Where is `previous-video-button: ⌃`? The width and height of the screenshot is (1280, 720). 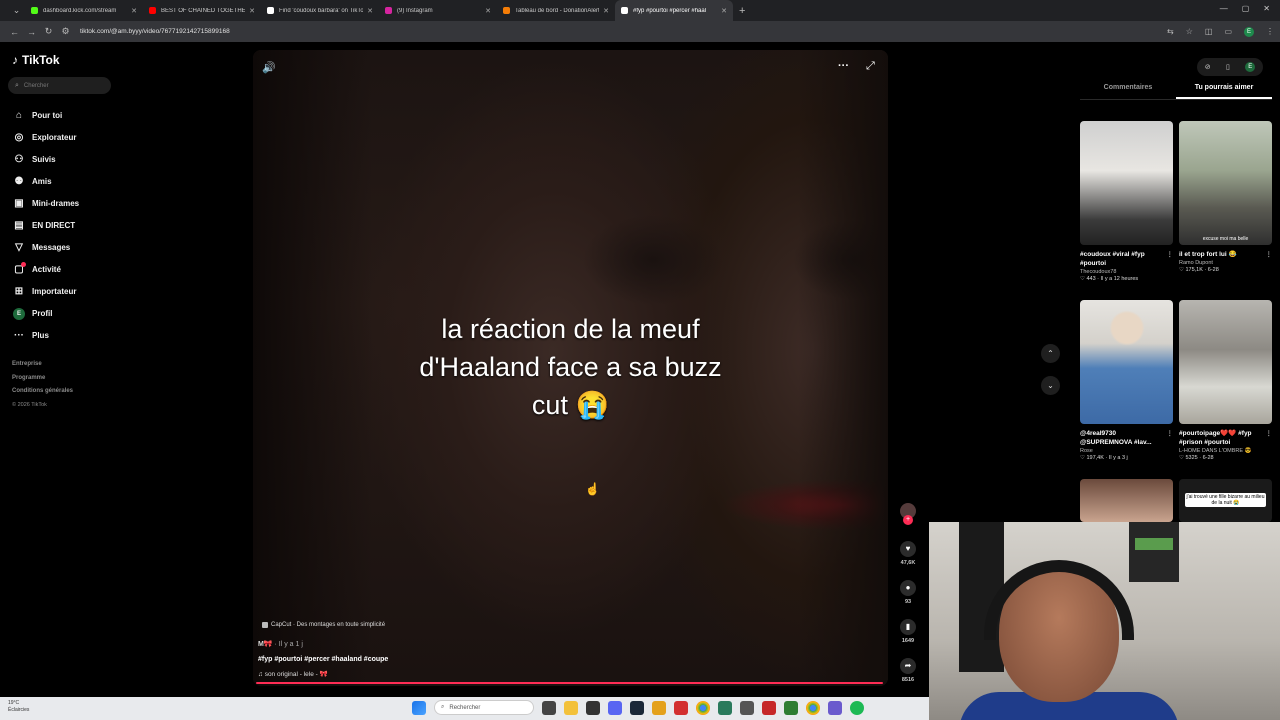
previous-video-button: ⌃ is located at coordinates (1050, 353).